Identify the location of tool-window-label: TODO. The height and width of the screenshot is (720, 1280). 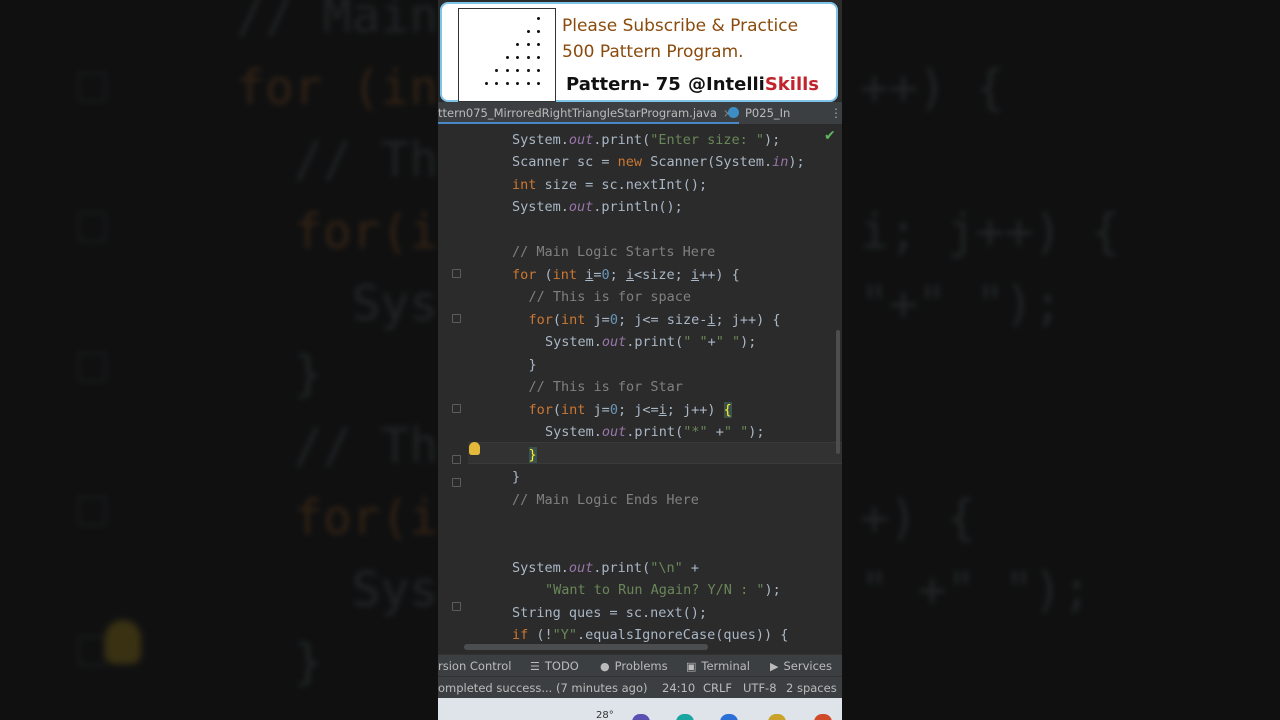
(561, 666).